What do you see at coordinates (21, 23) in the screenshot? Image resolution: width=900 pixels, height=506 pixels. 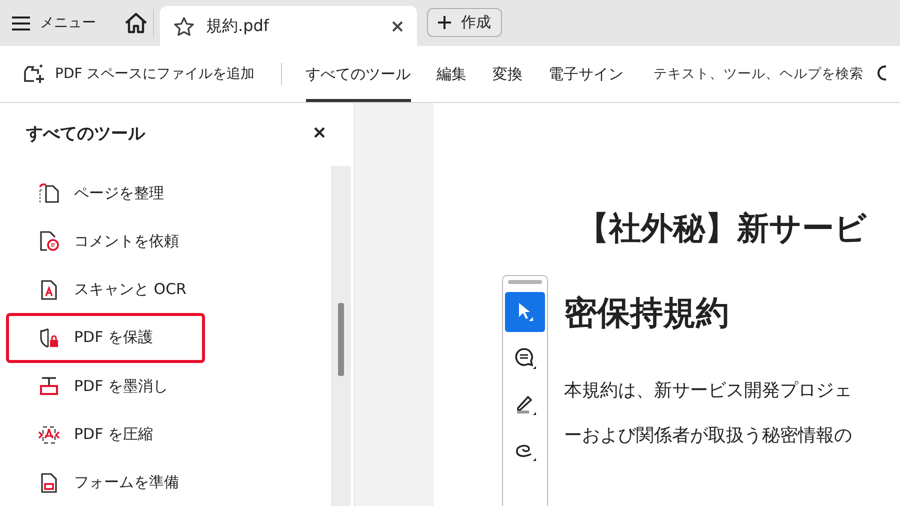 I see `menu-icon` at bounding box center [21, 23].